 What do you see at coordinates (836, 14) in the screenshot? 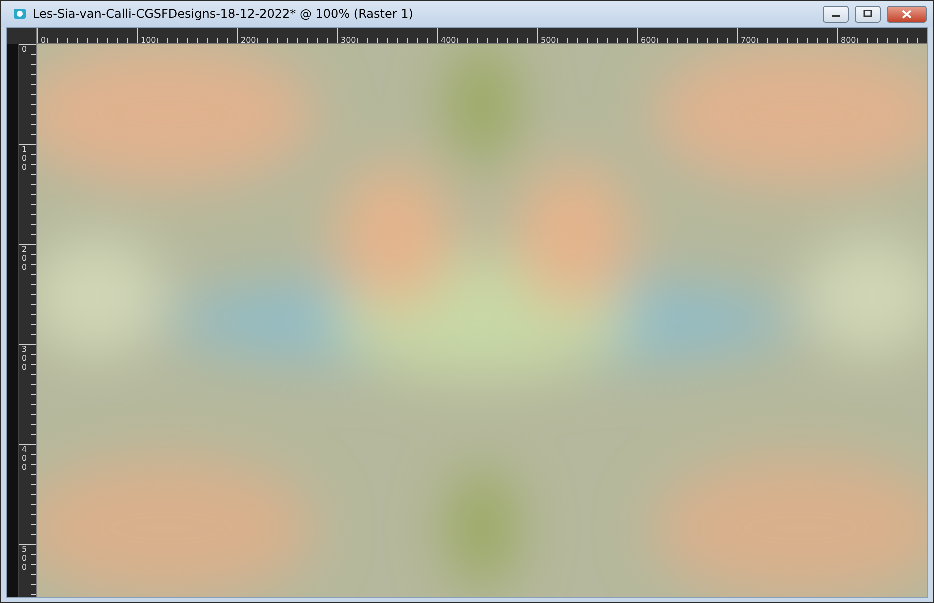
I see `minimize-button` at bounding box center [836, 14].